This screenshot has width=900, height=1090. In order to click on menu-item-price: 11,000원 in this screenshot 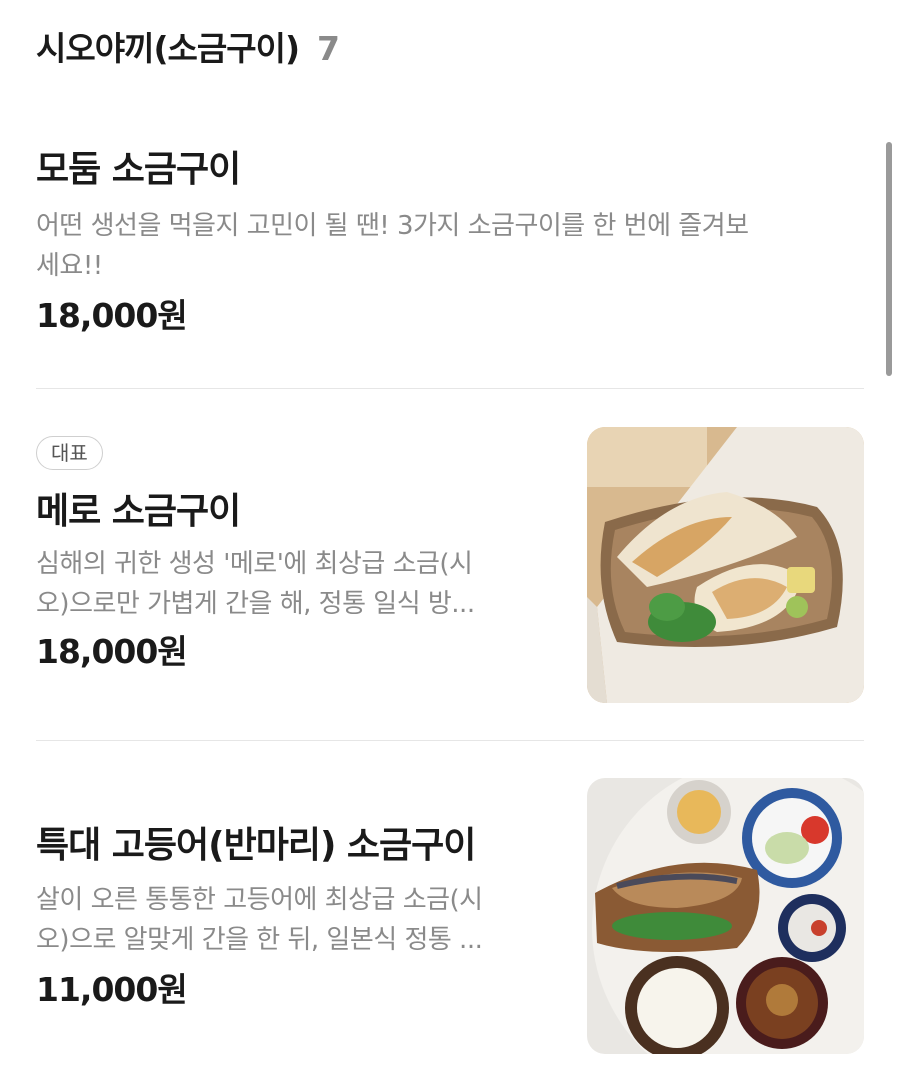, I will do `click(112, 989)`.